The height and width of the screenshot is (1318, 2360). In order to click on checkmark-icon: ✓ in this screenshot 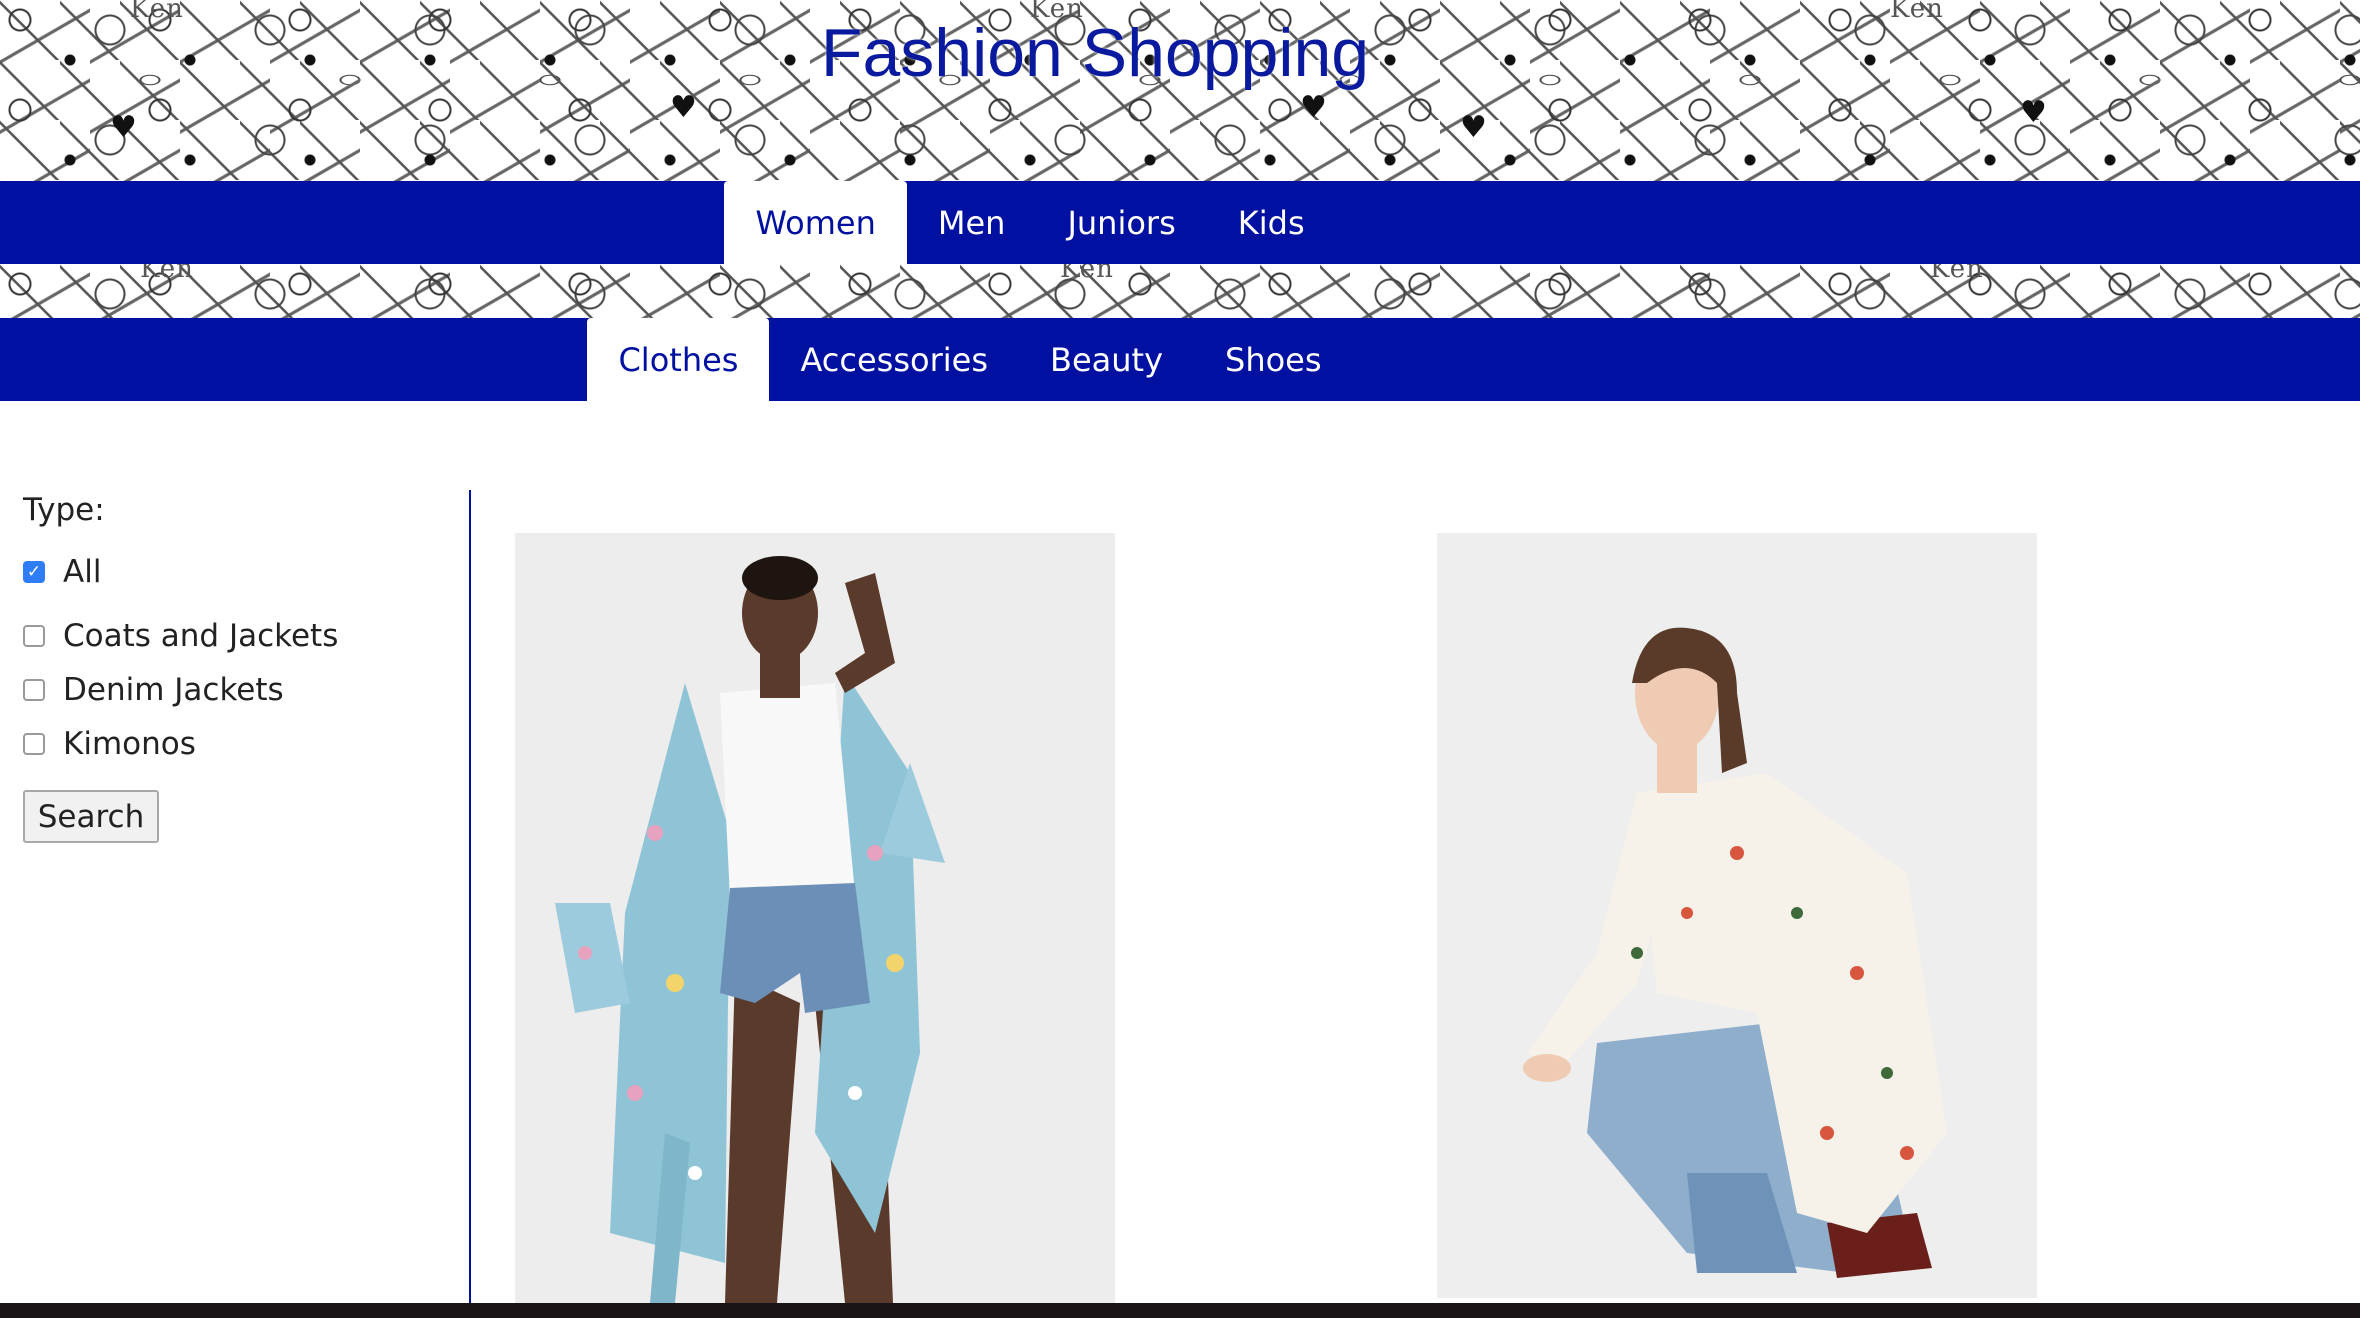, I will do `click(34, 571)`.